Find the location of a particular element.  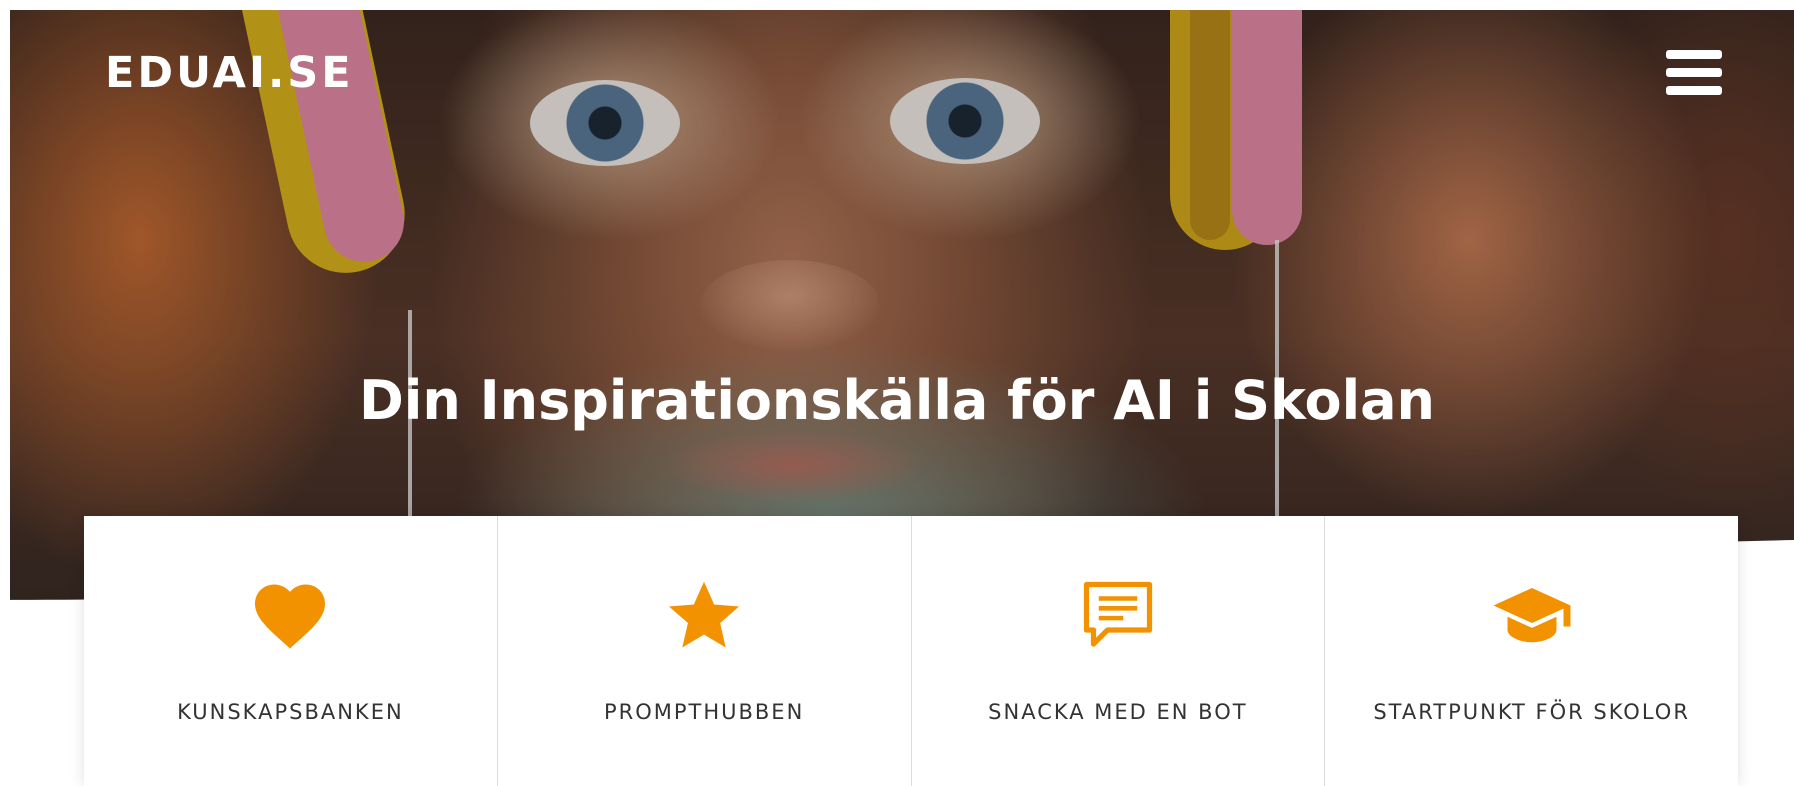

site-logo: EDUAI.SE is located at coordinates (229, 73).